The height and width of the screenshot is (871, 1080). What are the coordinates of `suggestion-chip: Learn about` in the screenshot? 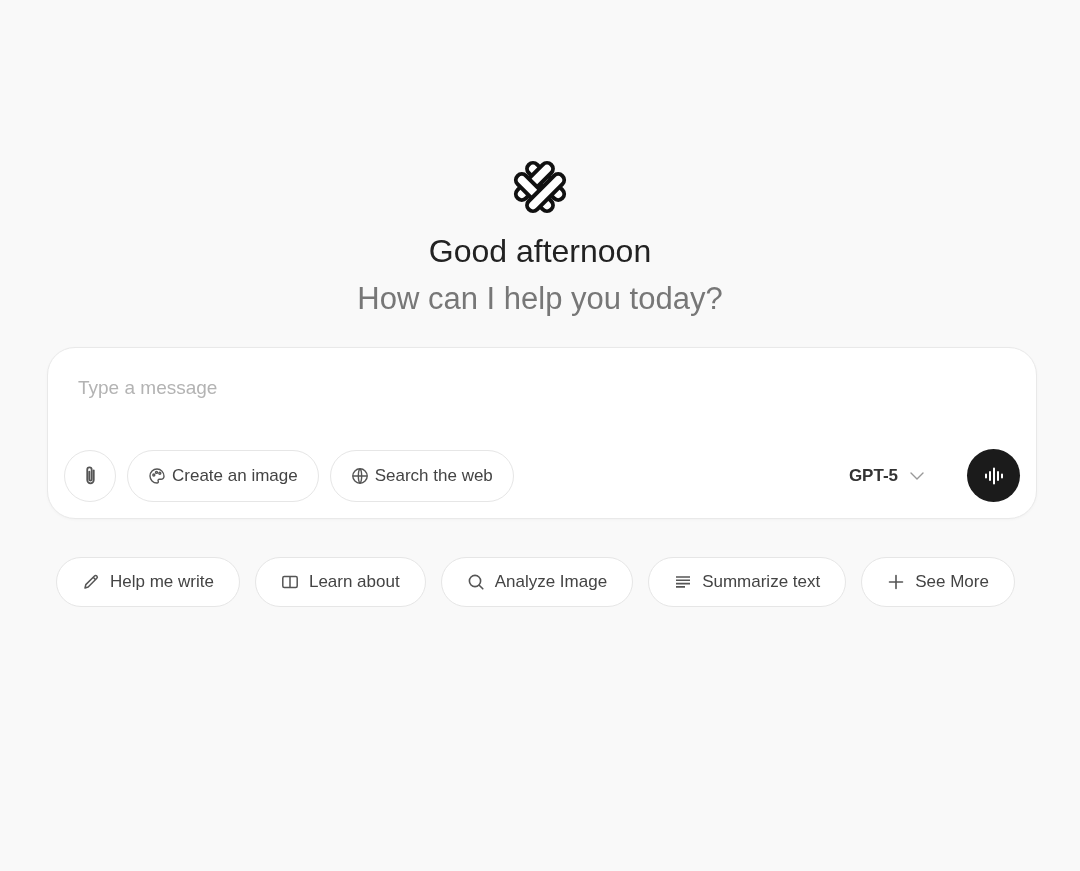 It's located at (340, 582).